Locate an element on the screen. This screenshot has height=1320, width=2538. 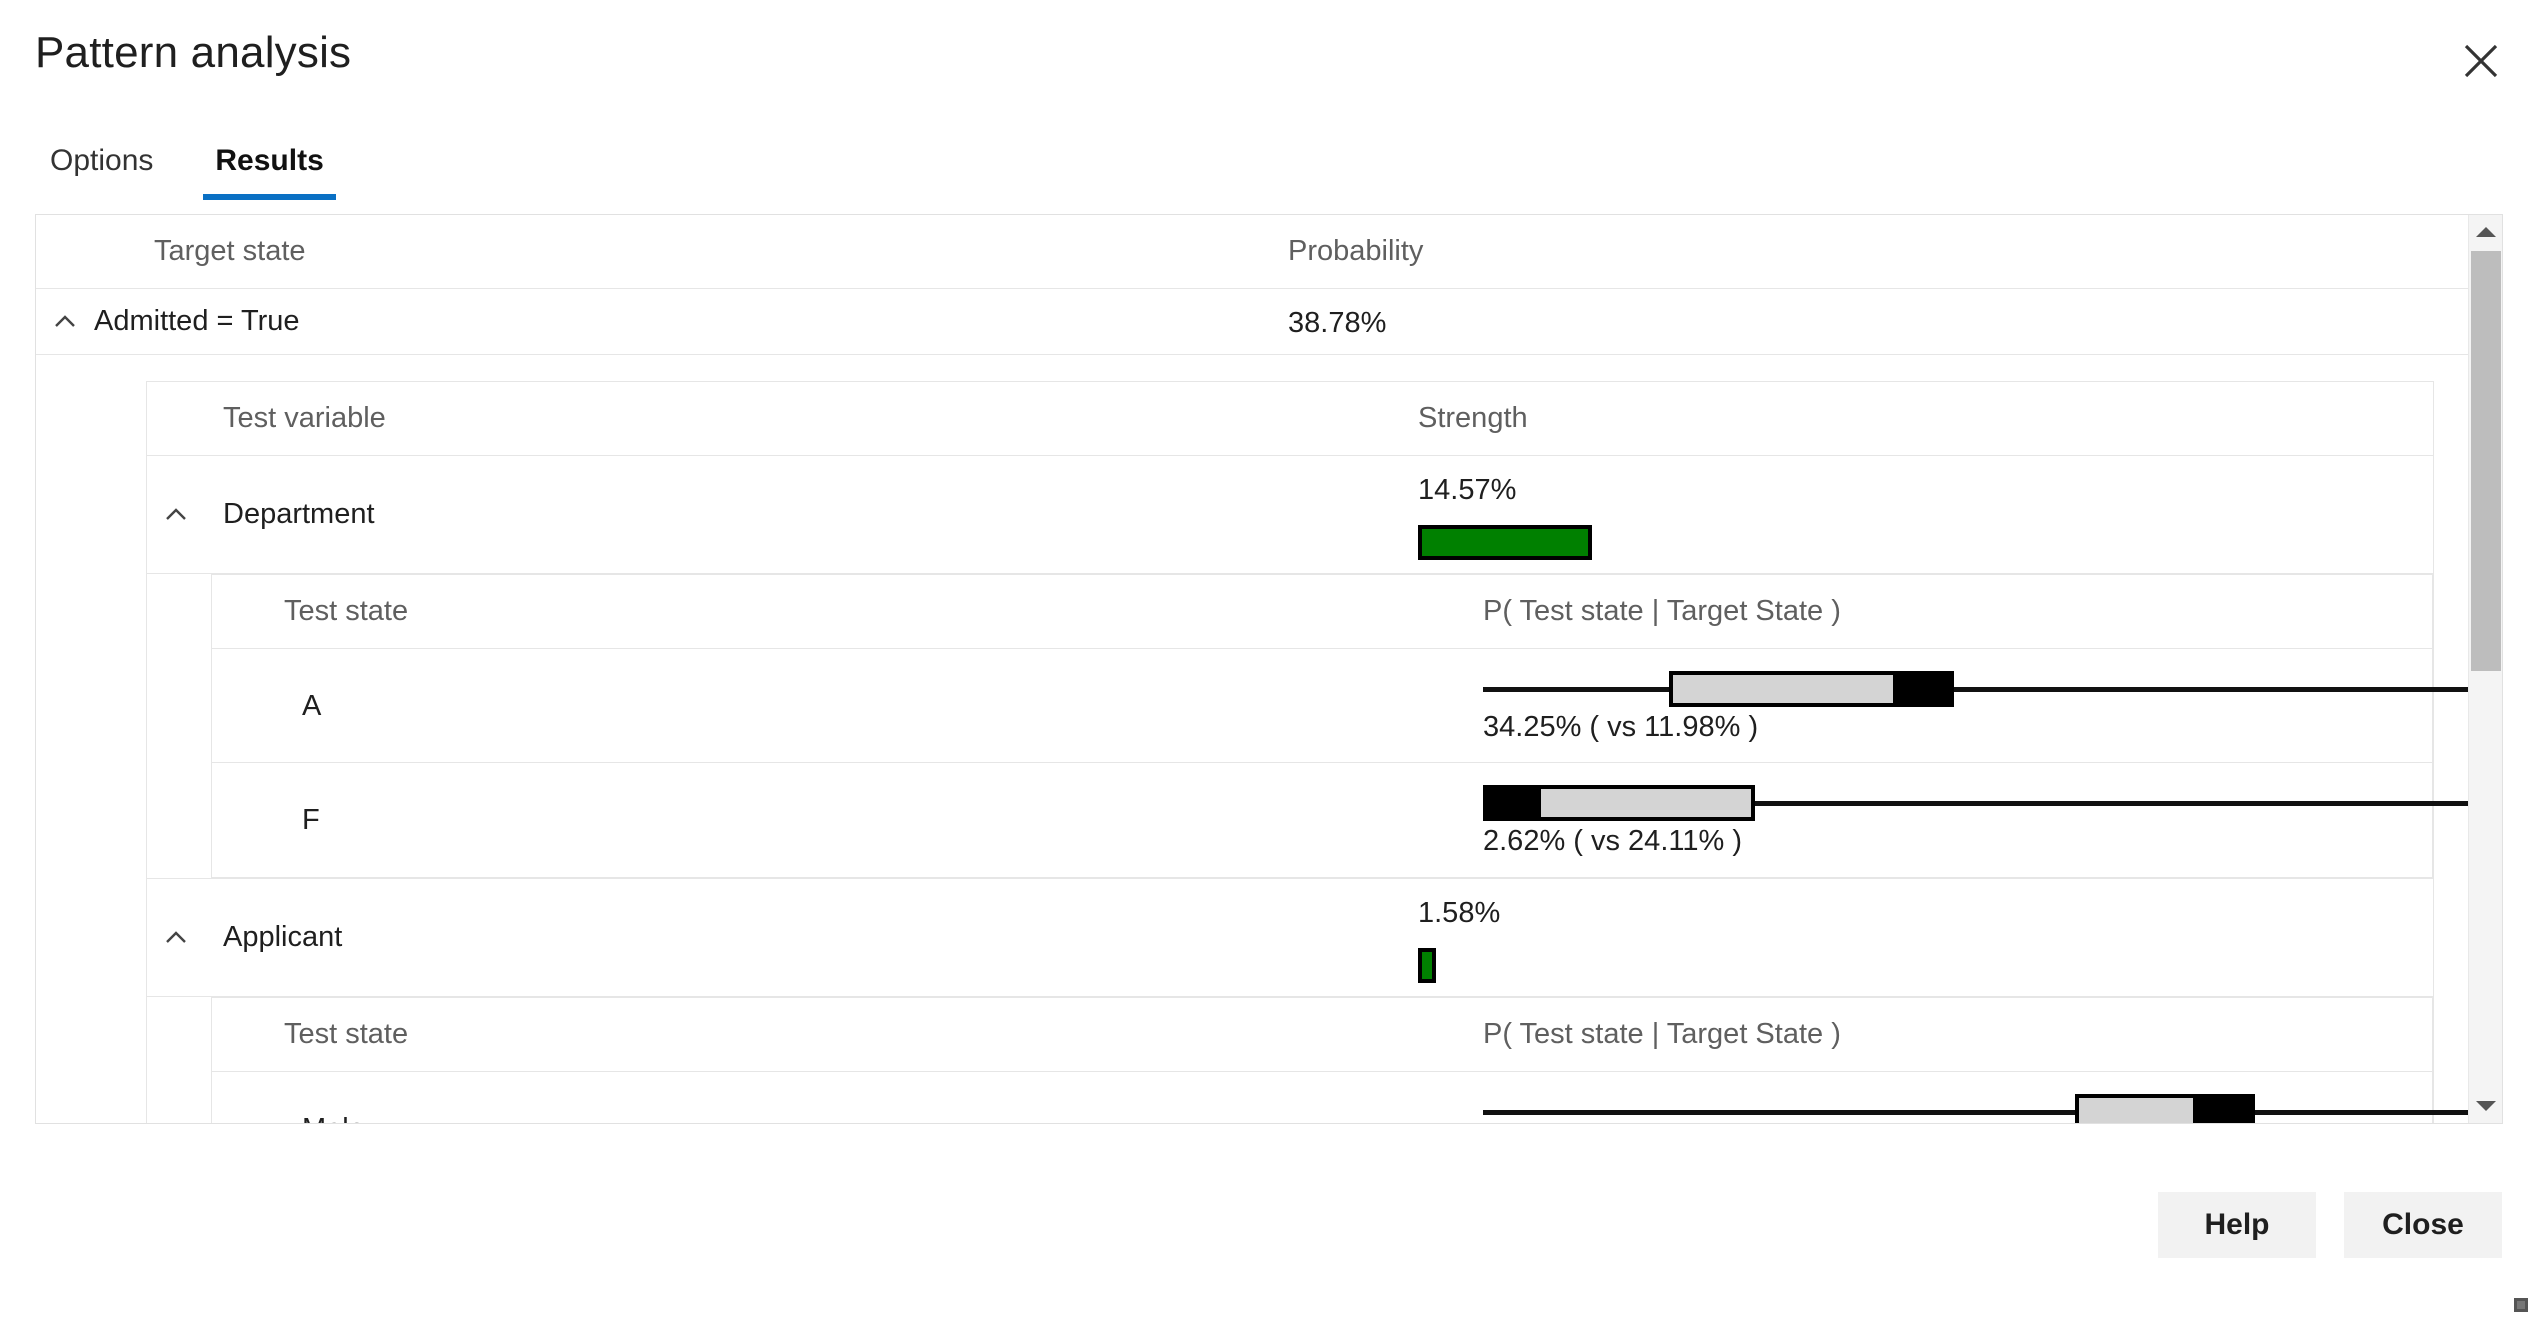
close-icon is located at coordinates (2481, 61).